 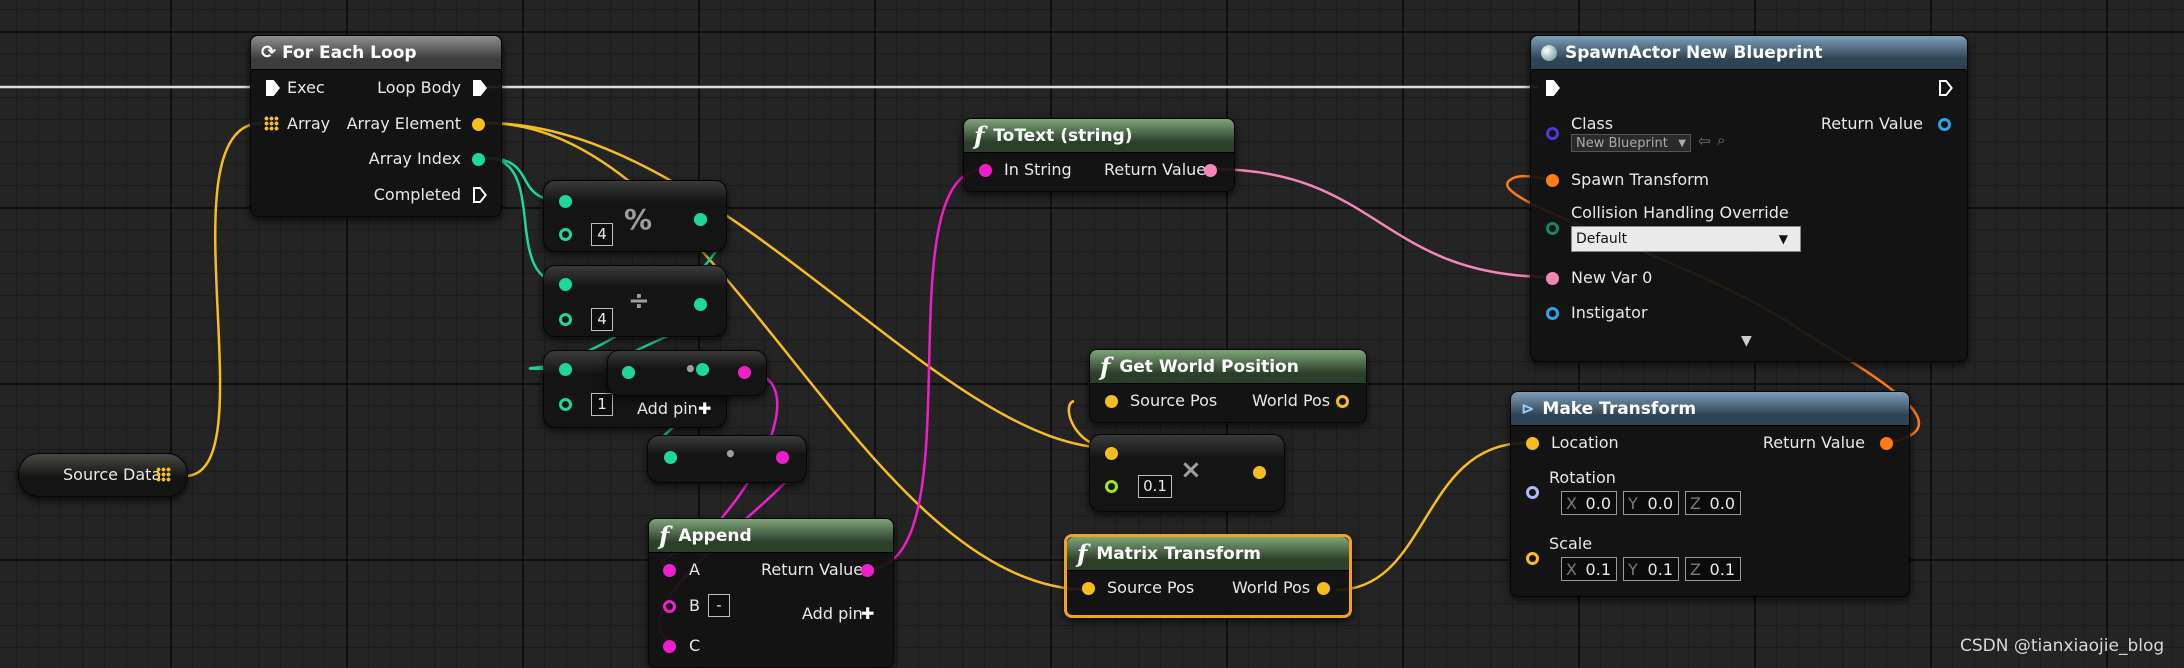 What do you see at coordinates (1155, 169) in the screenshot?
I see `to-text-return-label: Return Value` at bounding box center [1155, 169].